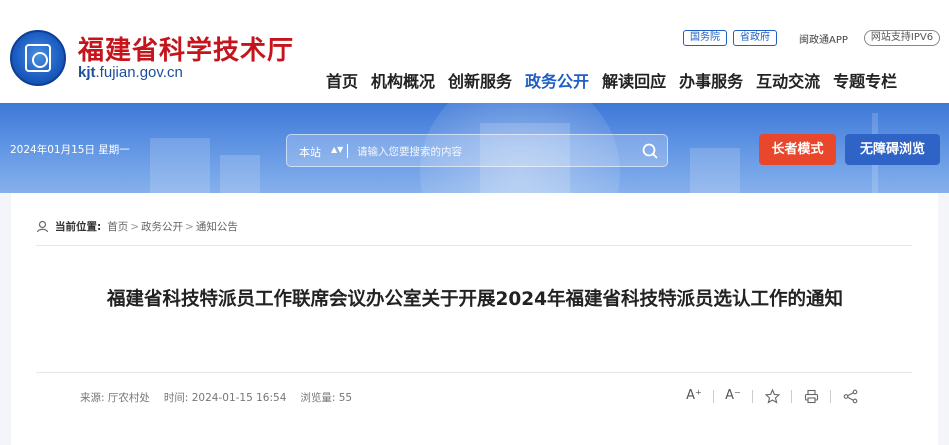 This screenshot has width=949, height=445. Describe the element at coordinates (342, 80) in the screenshot. I see `nav-item-home: 首页` at that location.